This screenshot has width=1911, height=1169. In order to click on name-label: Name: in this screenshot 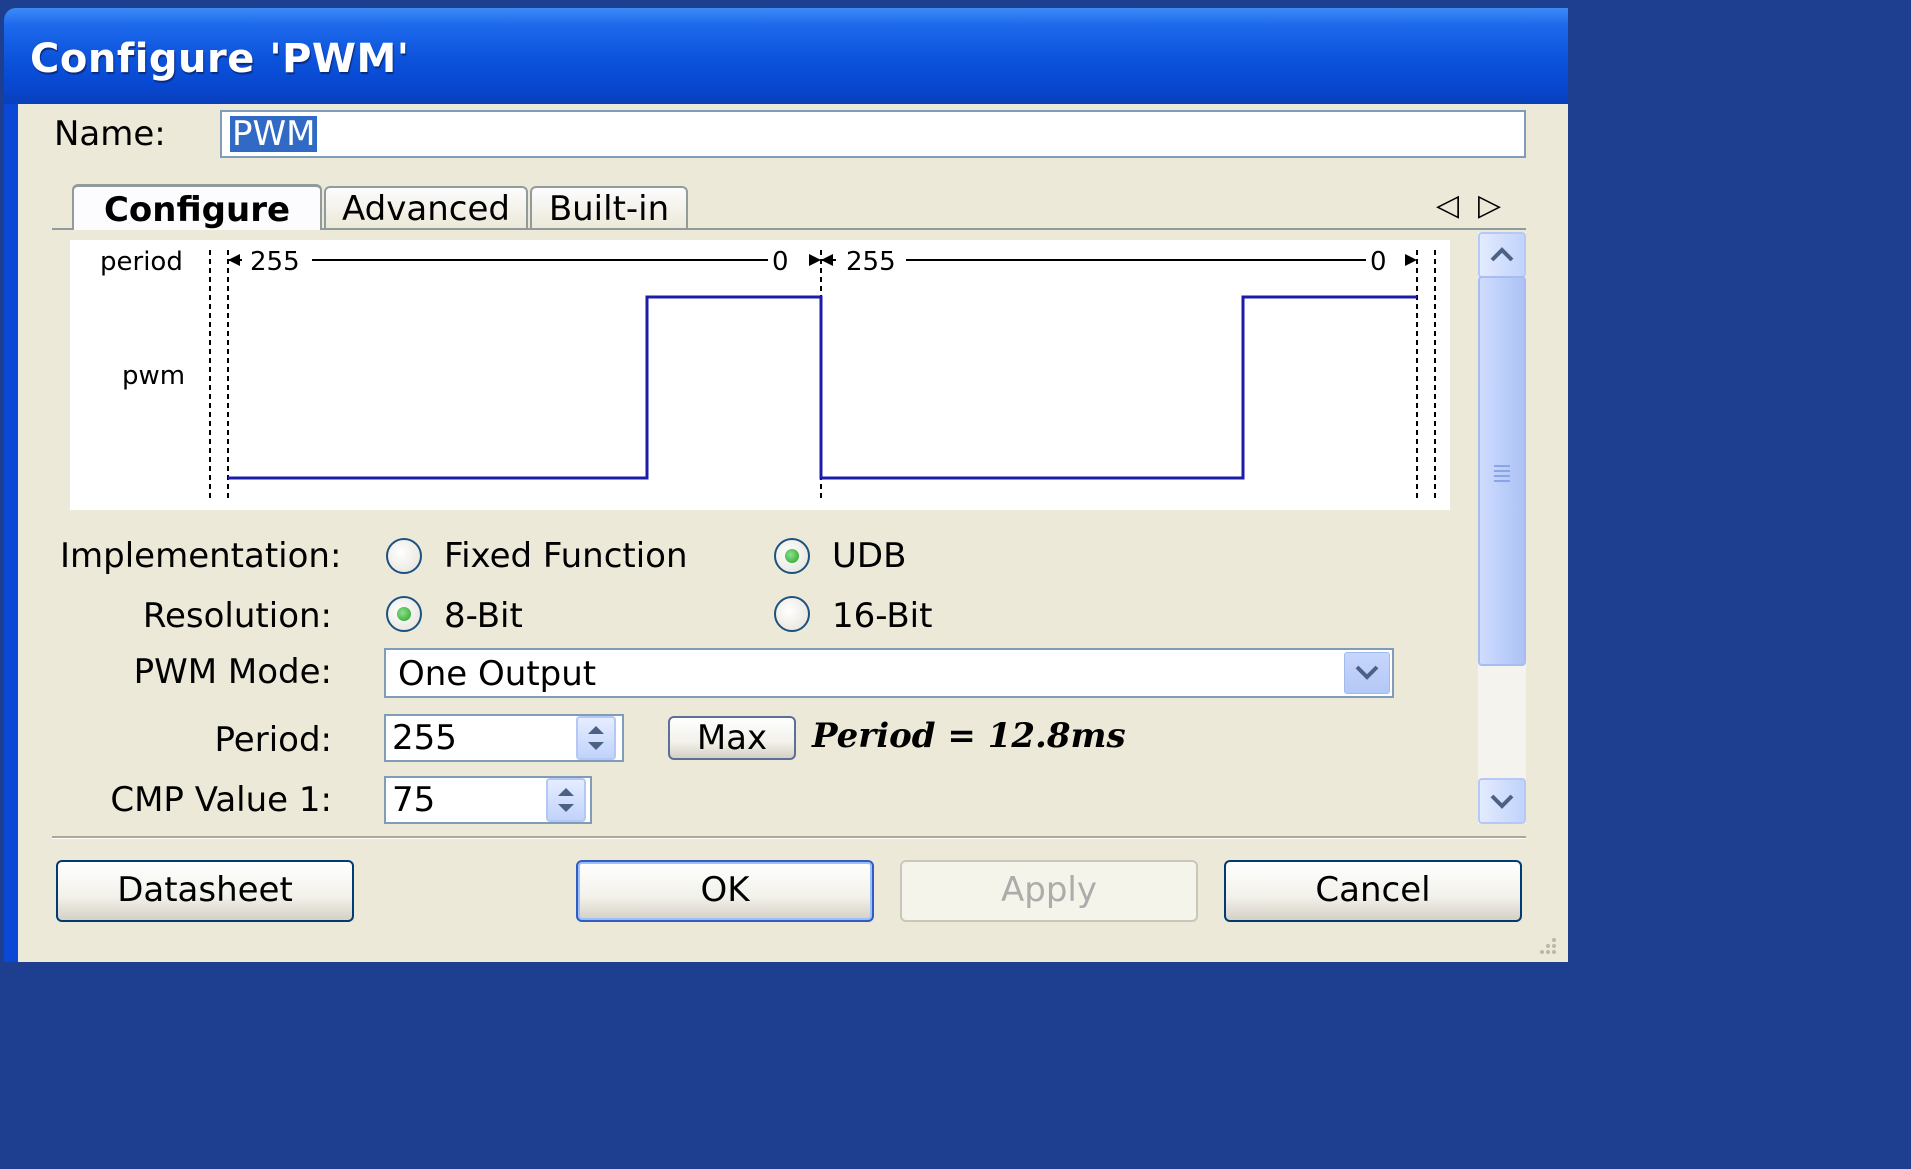, I will do `click(110, 134)`.